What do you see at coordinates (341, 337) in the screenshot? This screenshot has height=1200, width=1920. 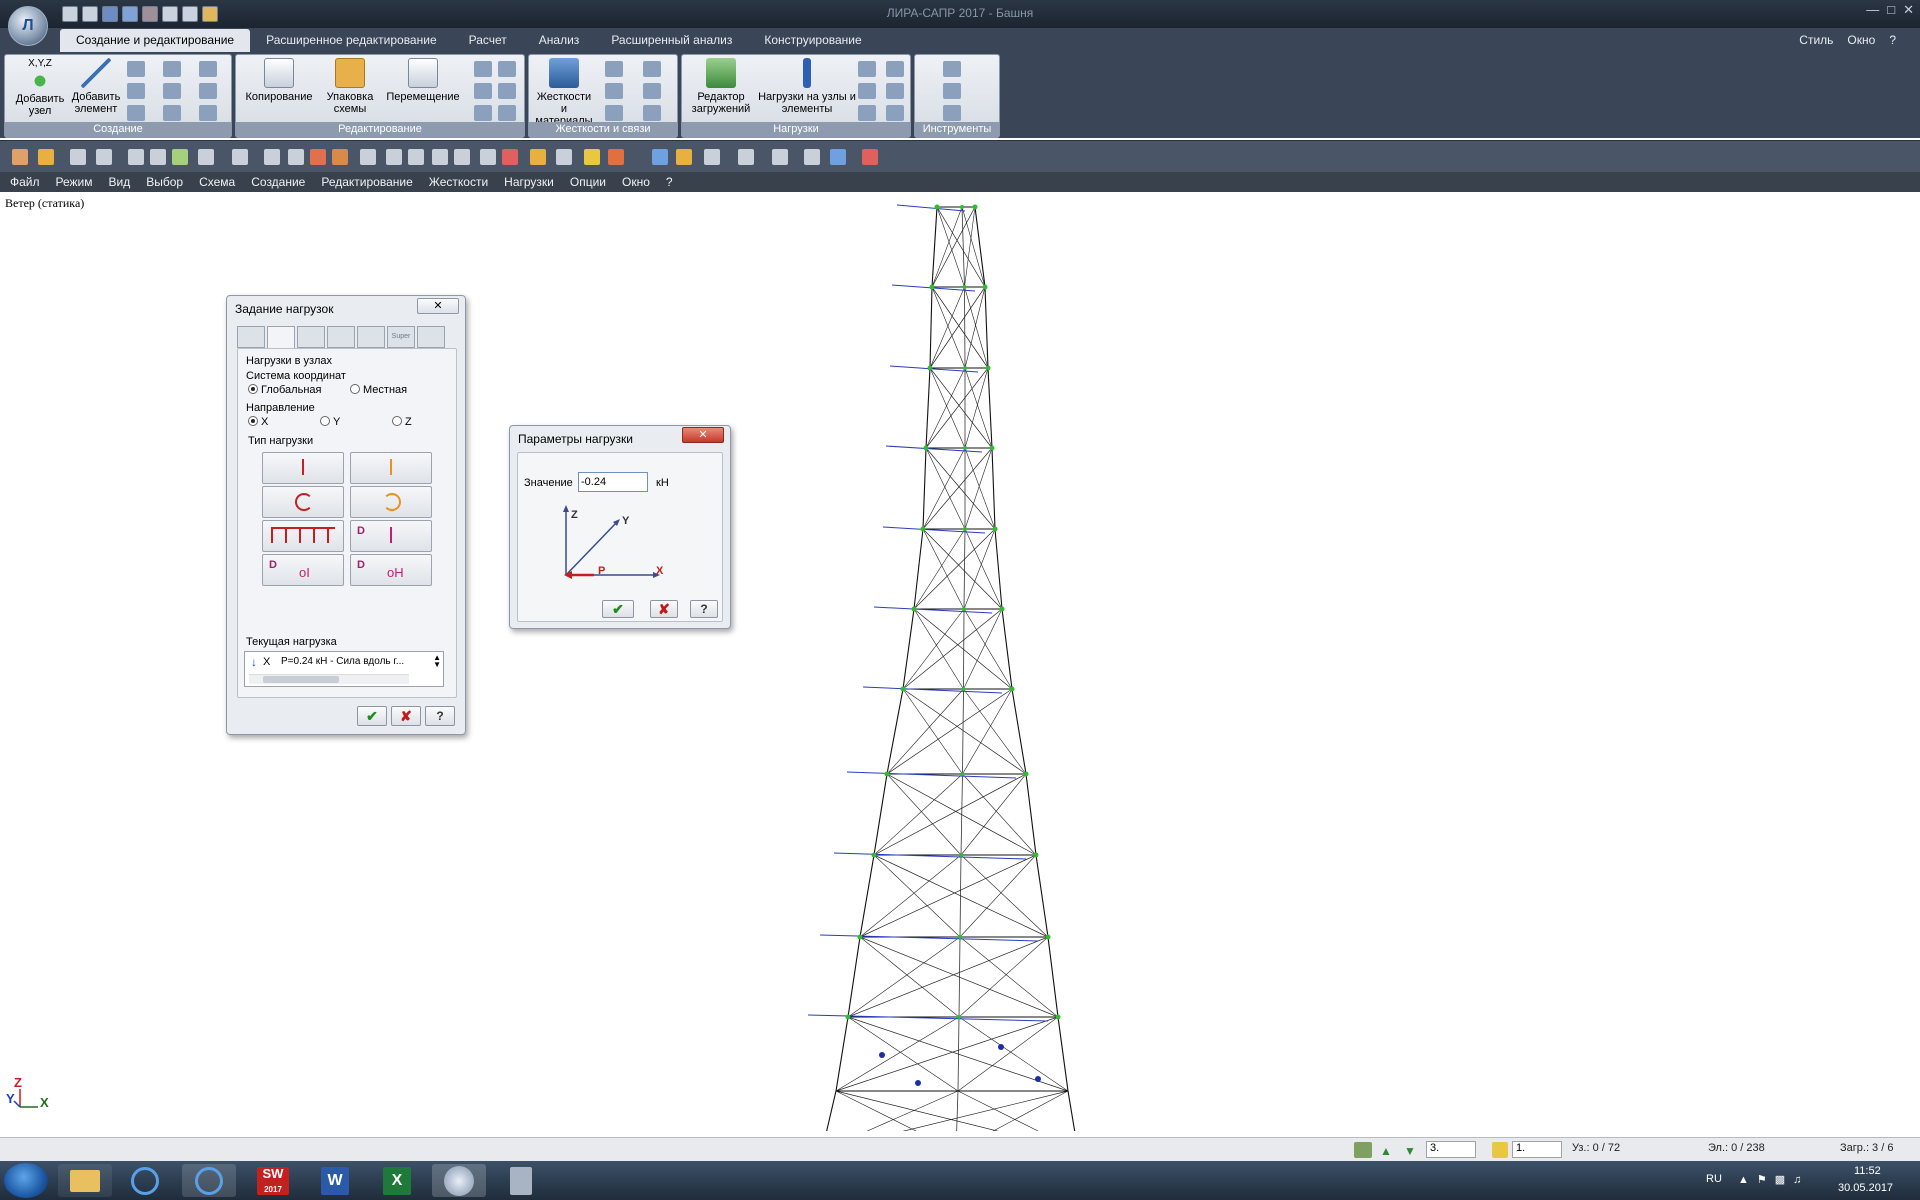 I see `tab-plate-load-icon` at bounding box center [341, 337].